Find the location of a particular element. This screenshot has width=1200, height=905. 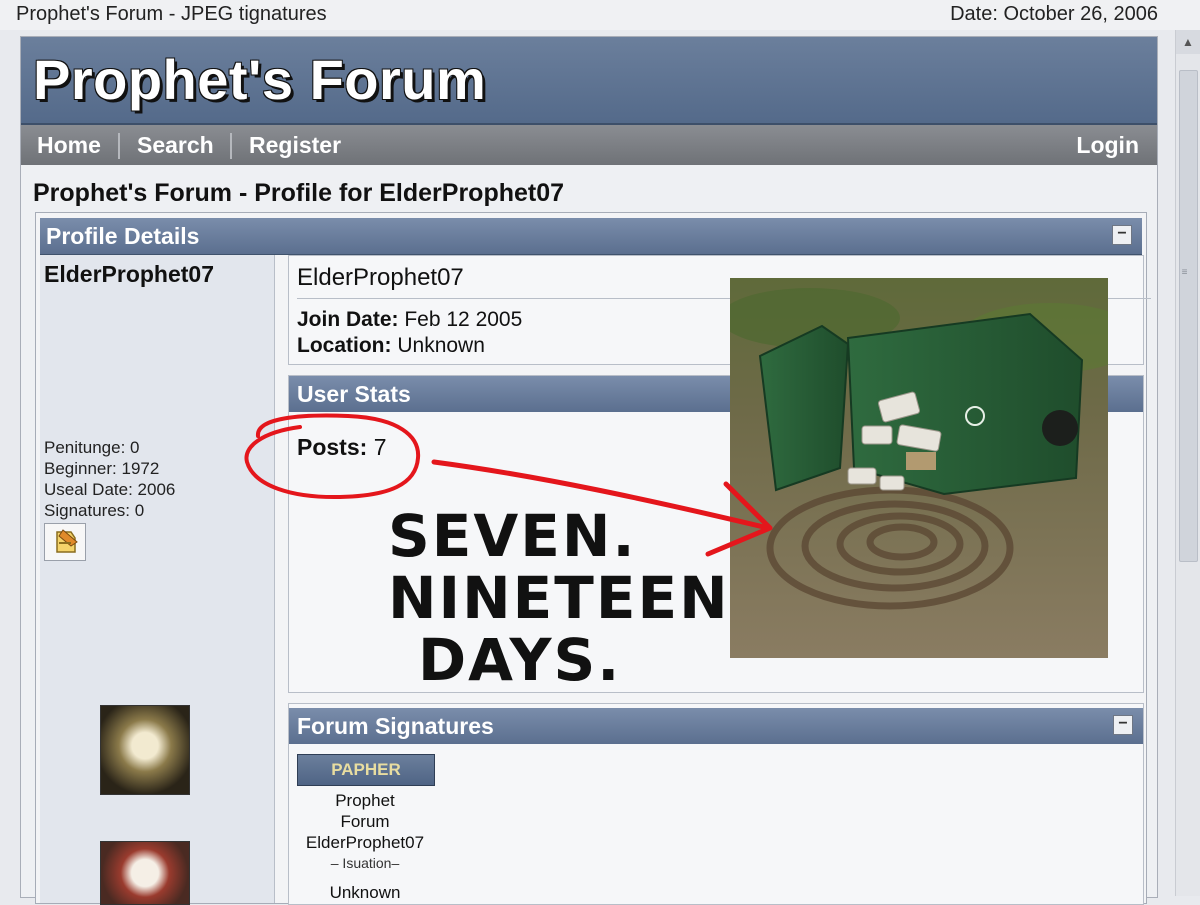

red-annotation is located at coordinates (508, 485).